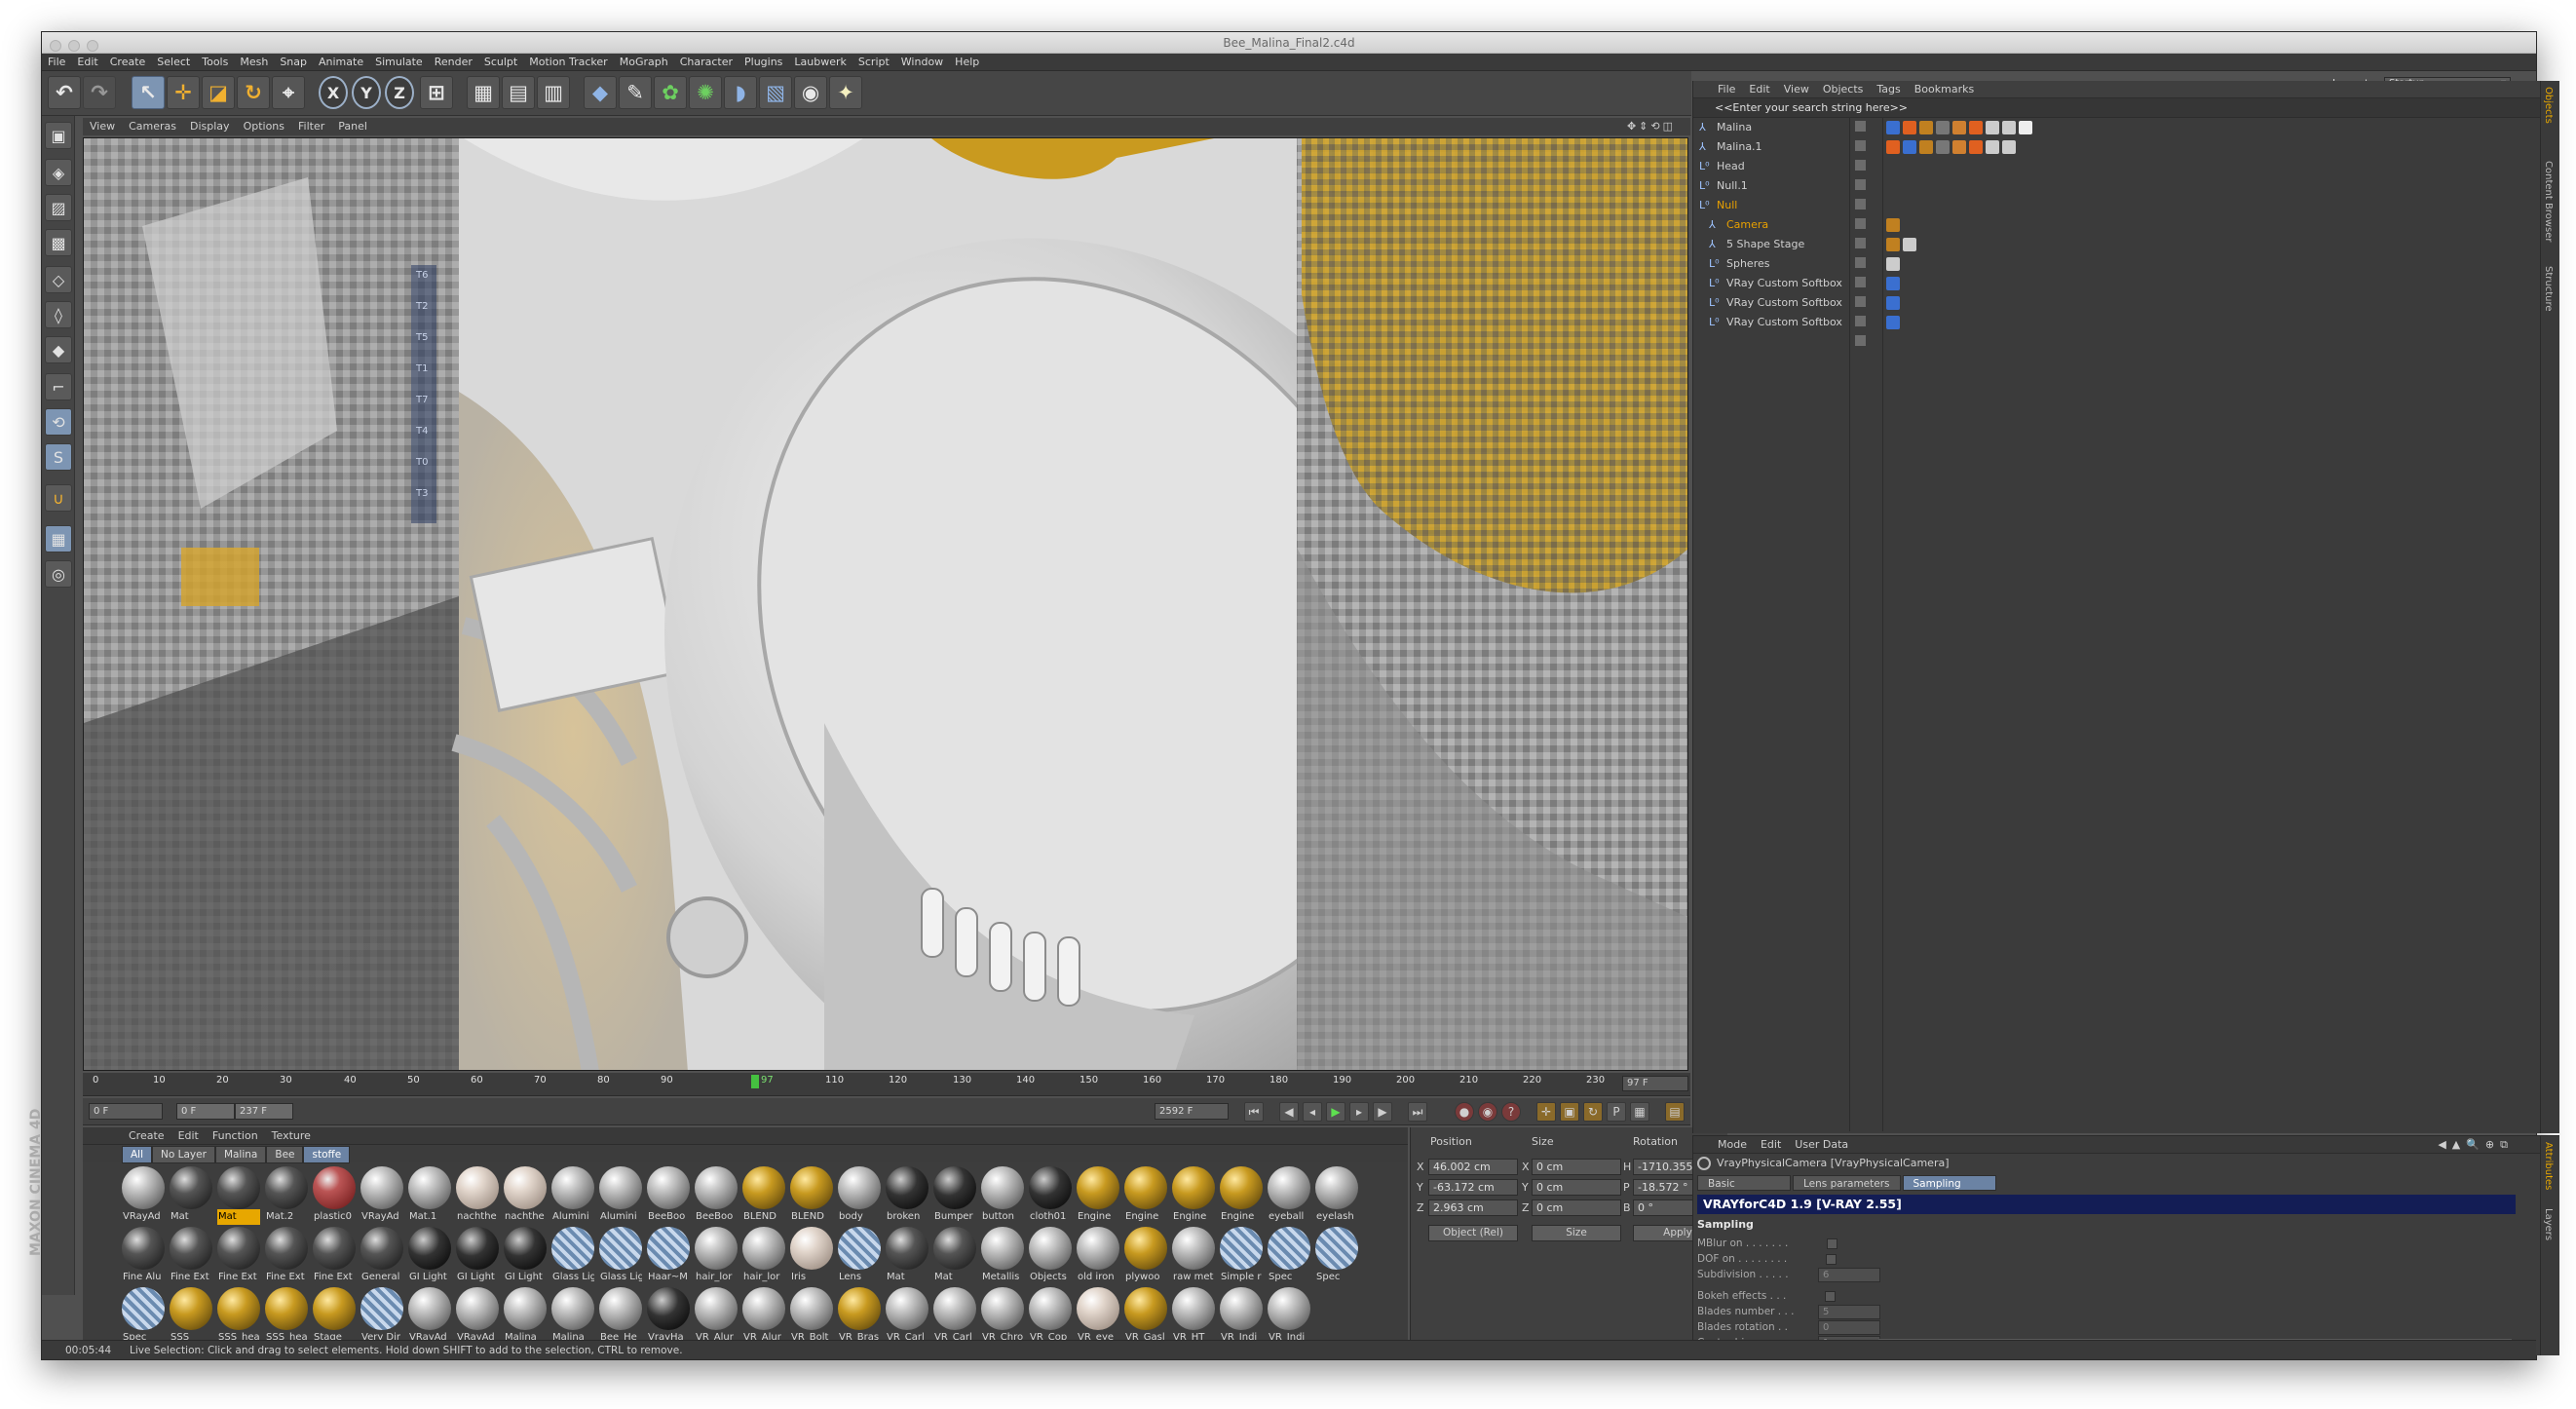  I want to click on material-swatch: eyeball, so click(1289, 1196).